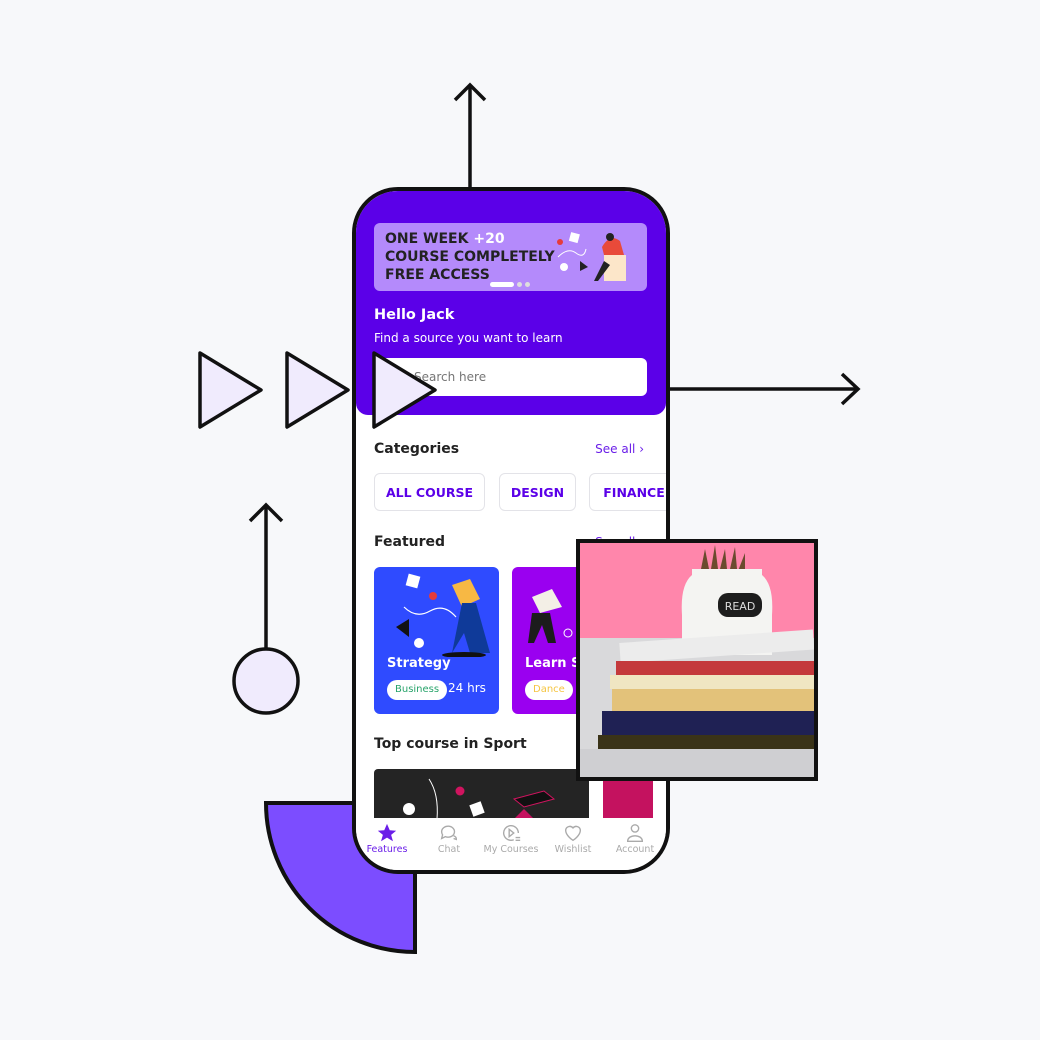 The height and width of the screenshot is (1040, 1040). Describe the element at coordinates (740, 606) in the screenshot. I see `jar-label: READ` at that location.